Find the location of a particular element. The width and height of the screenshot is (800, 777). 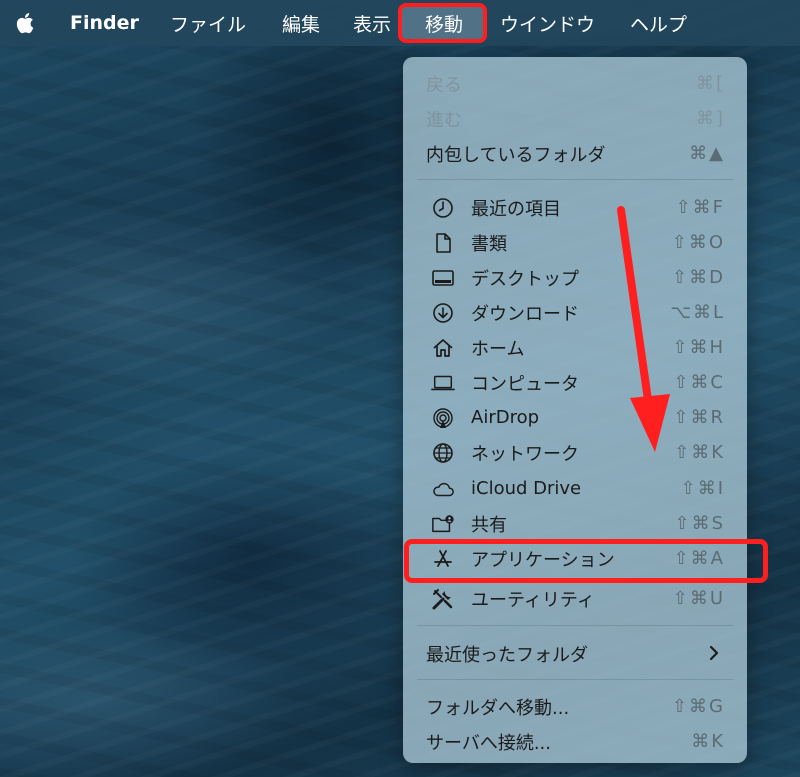

menu-item-downloads: ダウンロード ⌥⌘L is located at coordinates (575, 312).